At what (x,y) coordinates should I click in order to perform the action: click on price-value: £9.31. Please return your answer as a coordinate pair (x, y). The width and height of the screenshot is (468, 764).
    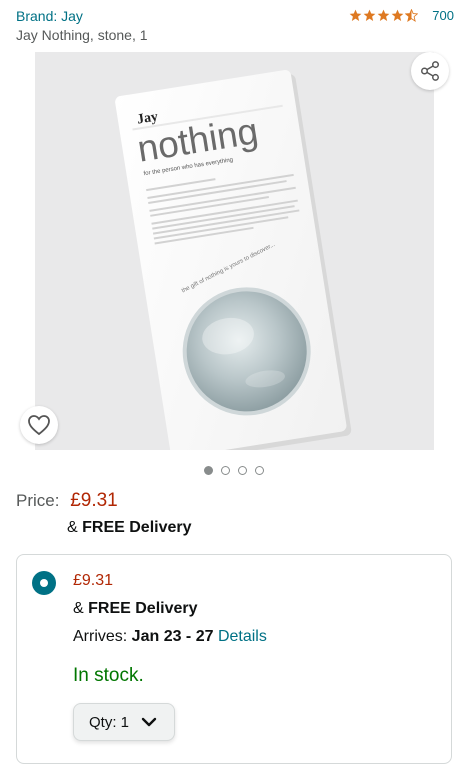
    Looking at the image, I should click on (94, 500).